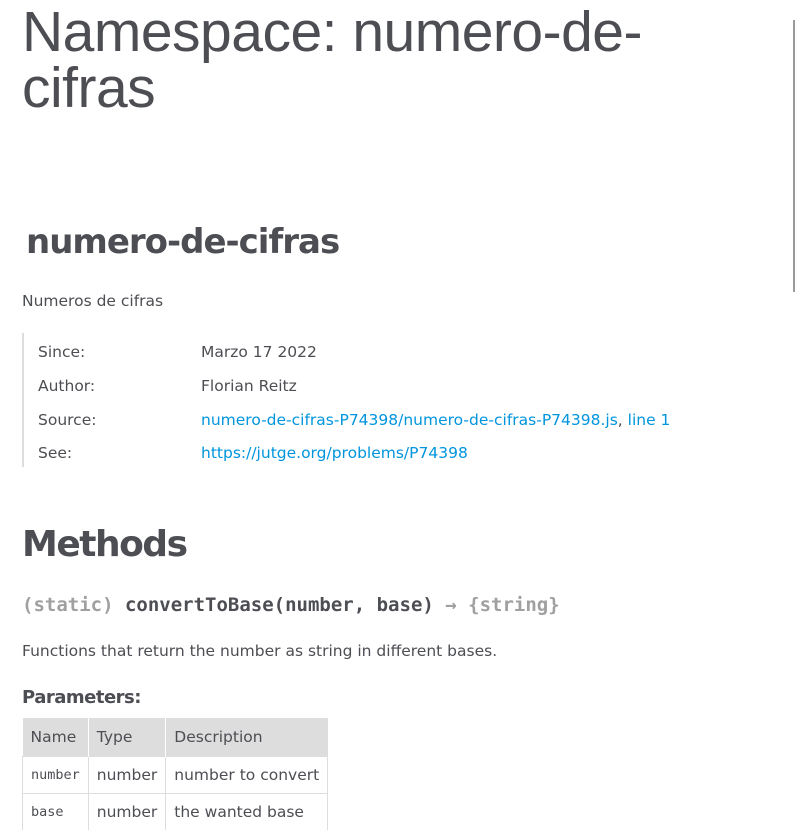 The height and width of the screenshot is (830, 795). Describe the element at coordinates (249, 386) in the screenshot. I see `author-value: Florian Reitz` at that location.